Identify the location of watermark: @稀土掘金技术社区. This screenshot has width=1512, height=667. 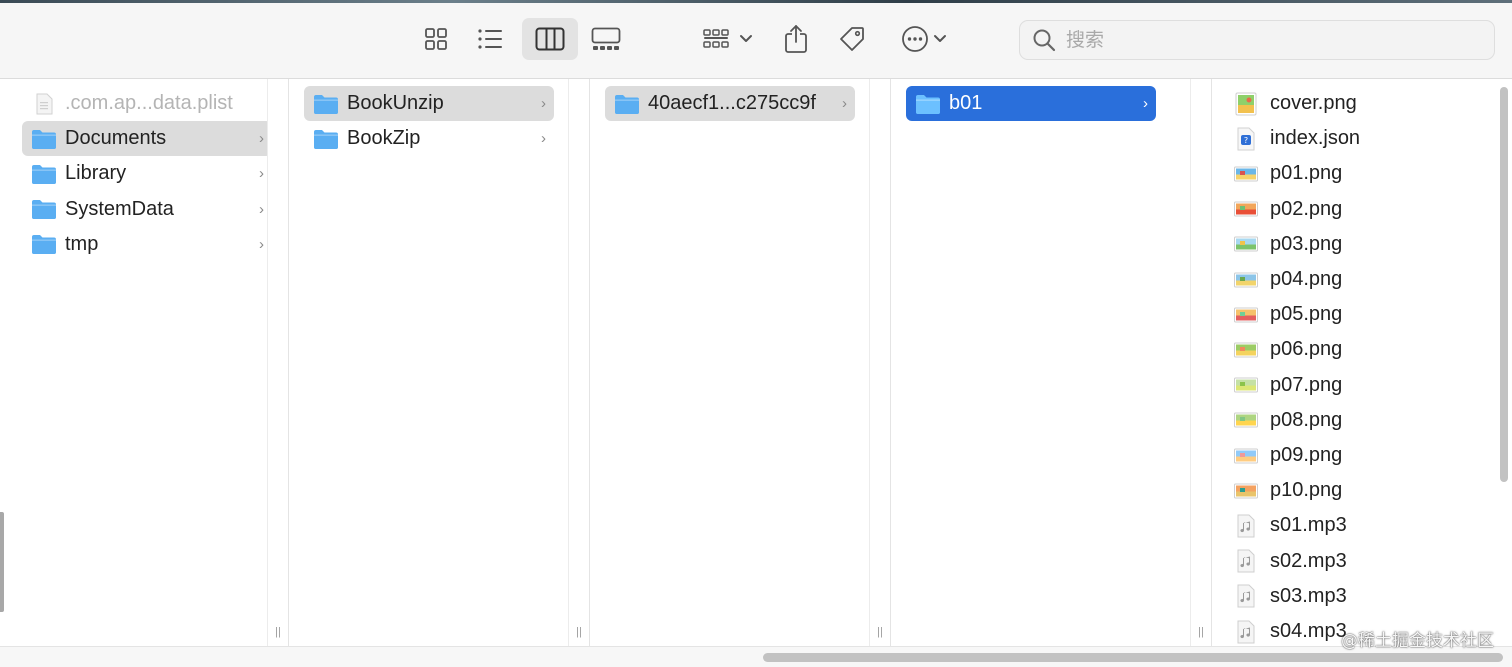
(1417, 641).